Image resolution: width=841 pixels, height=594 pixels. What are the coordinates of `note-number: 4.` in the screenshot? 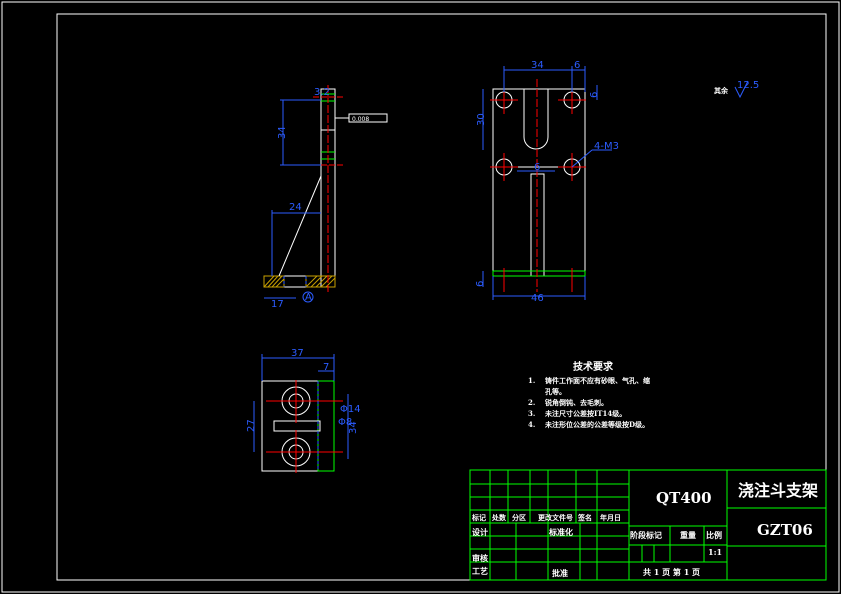 It's located at (531, 424).